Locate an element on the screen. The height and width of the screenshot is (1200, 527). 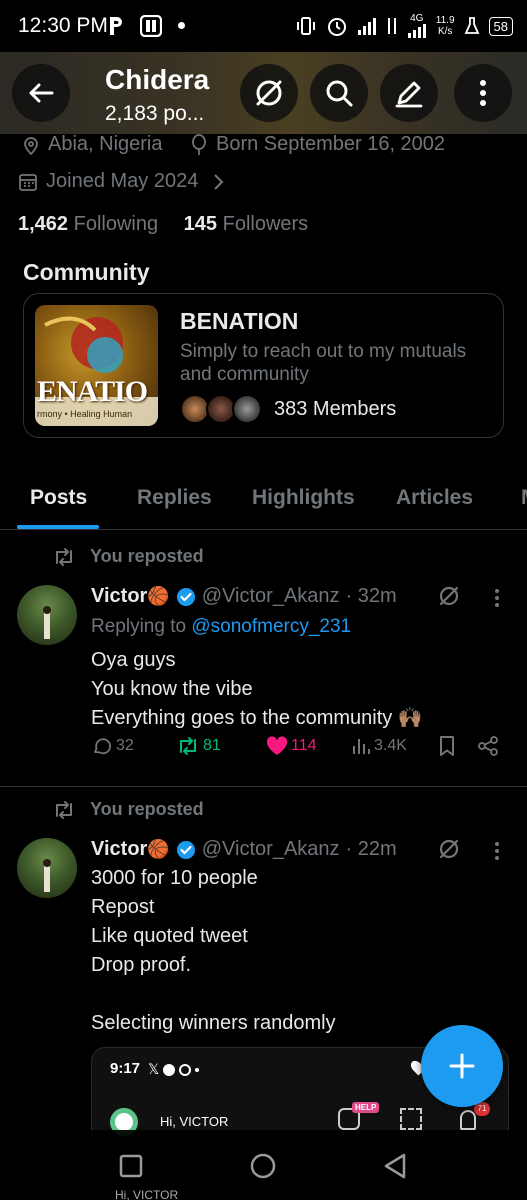
community-image-title: ENATIO is located at coordinates (92, 391).